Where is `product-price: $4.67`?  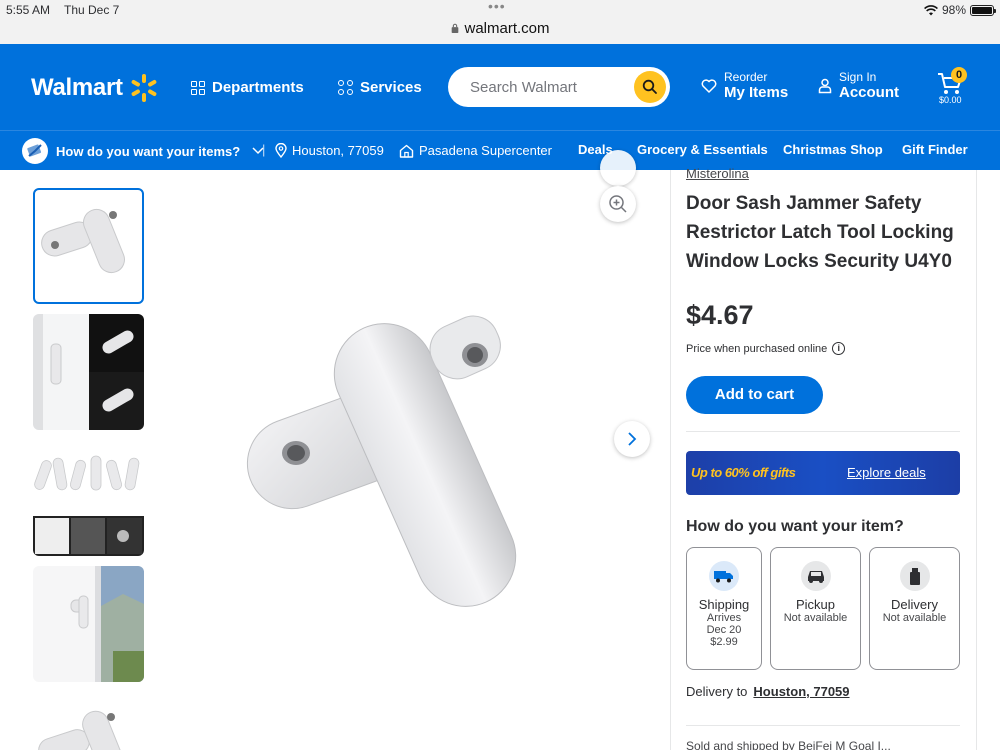
product-price: $4.67 is located at coordinates (720, 315).